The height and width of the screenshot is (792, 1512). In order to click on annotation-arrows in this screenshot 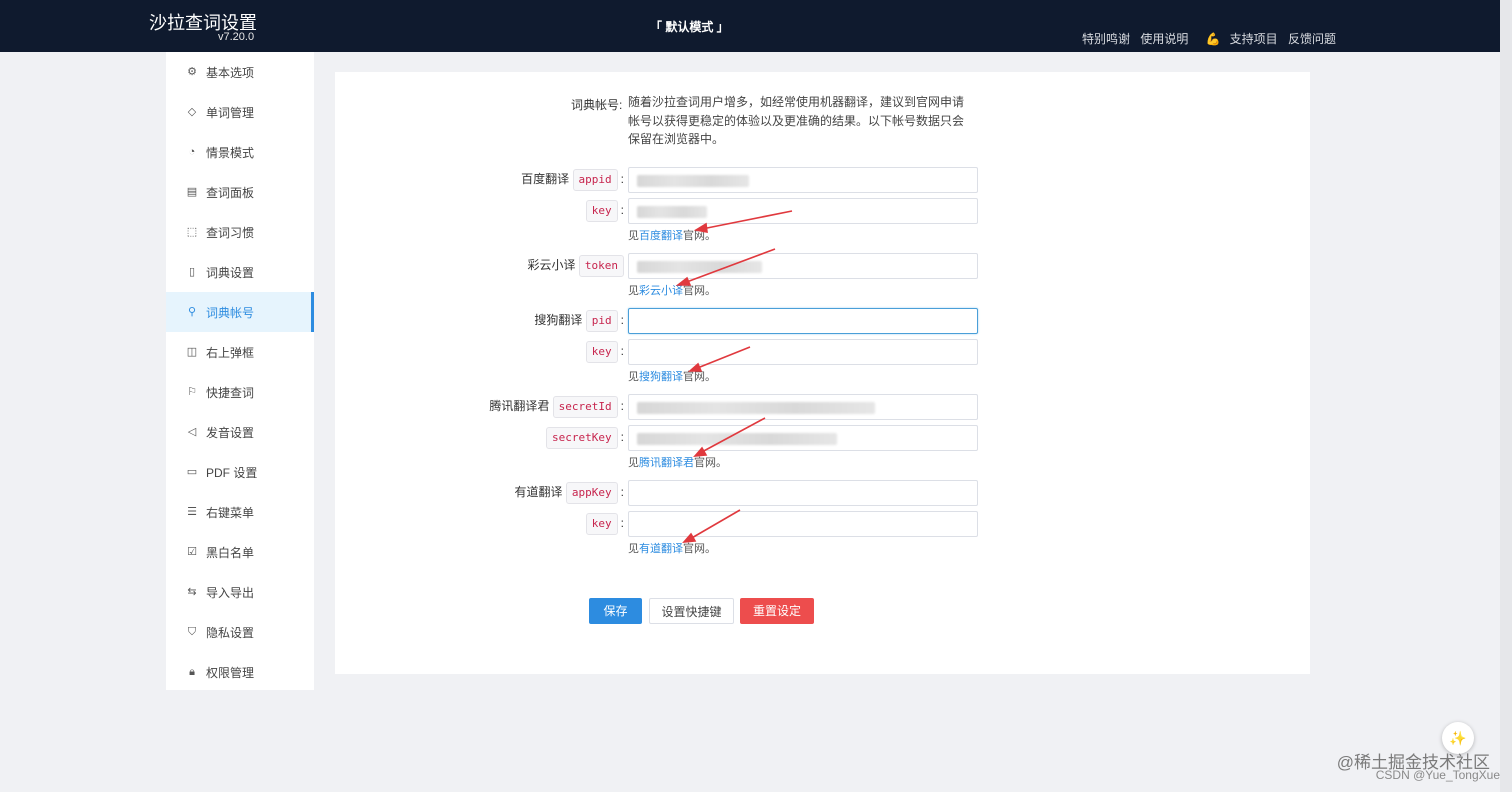, I will do `click(734, 376)`.